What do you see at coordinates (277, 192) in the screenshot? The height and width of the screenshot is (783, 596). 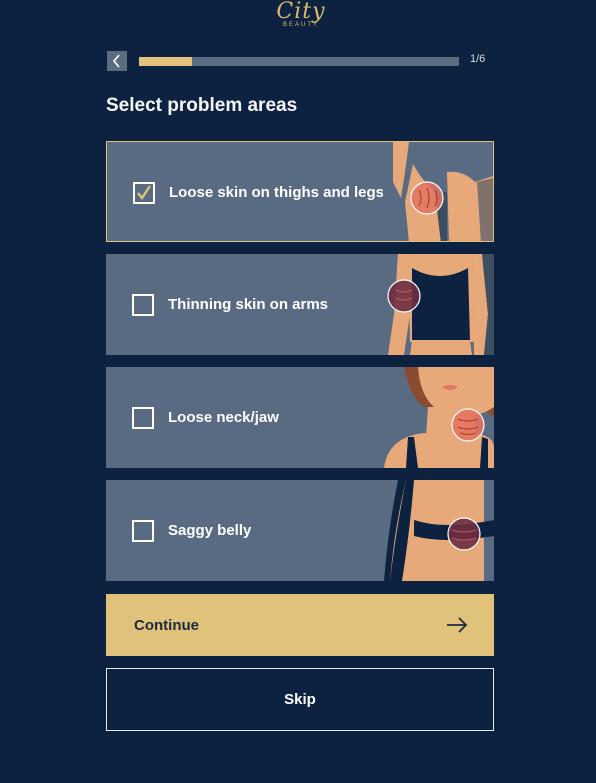 I see `option-label: Loose skin on thighs and legs` at bounding box center [277, 192].